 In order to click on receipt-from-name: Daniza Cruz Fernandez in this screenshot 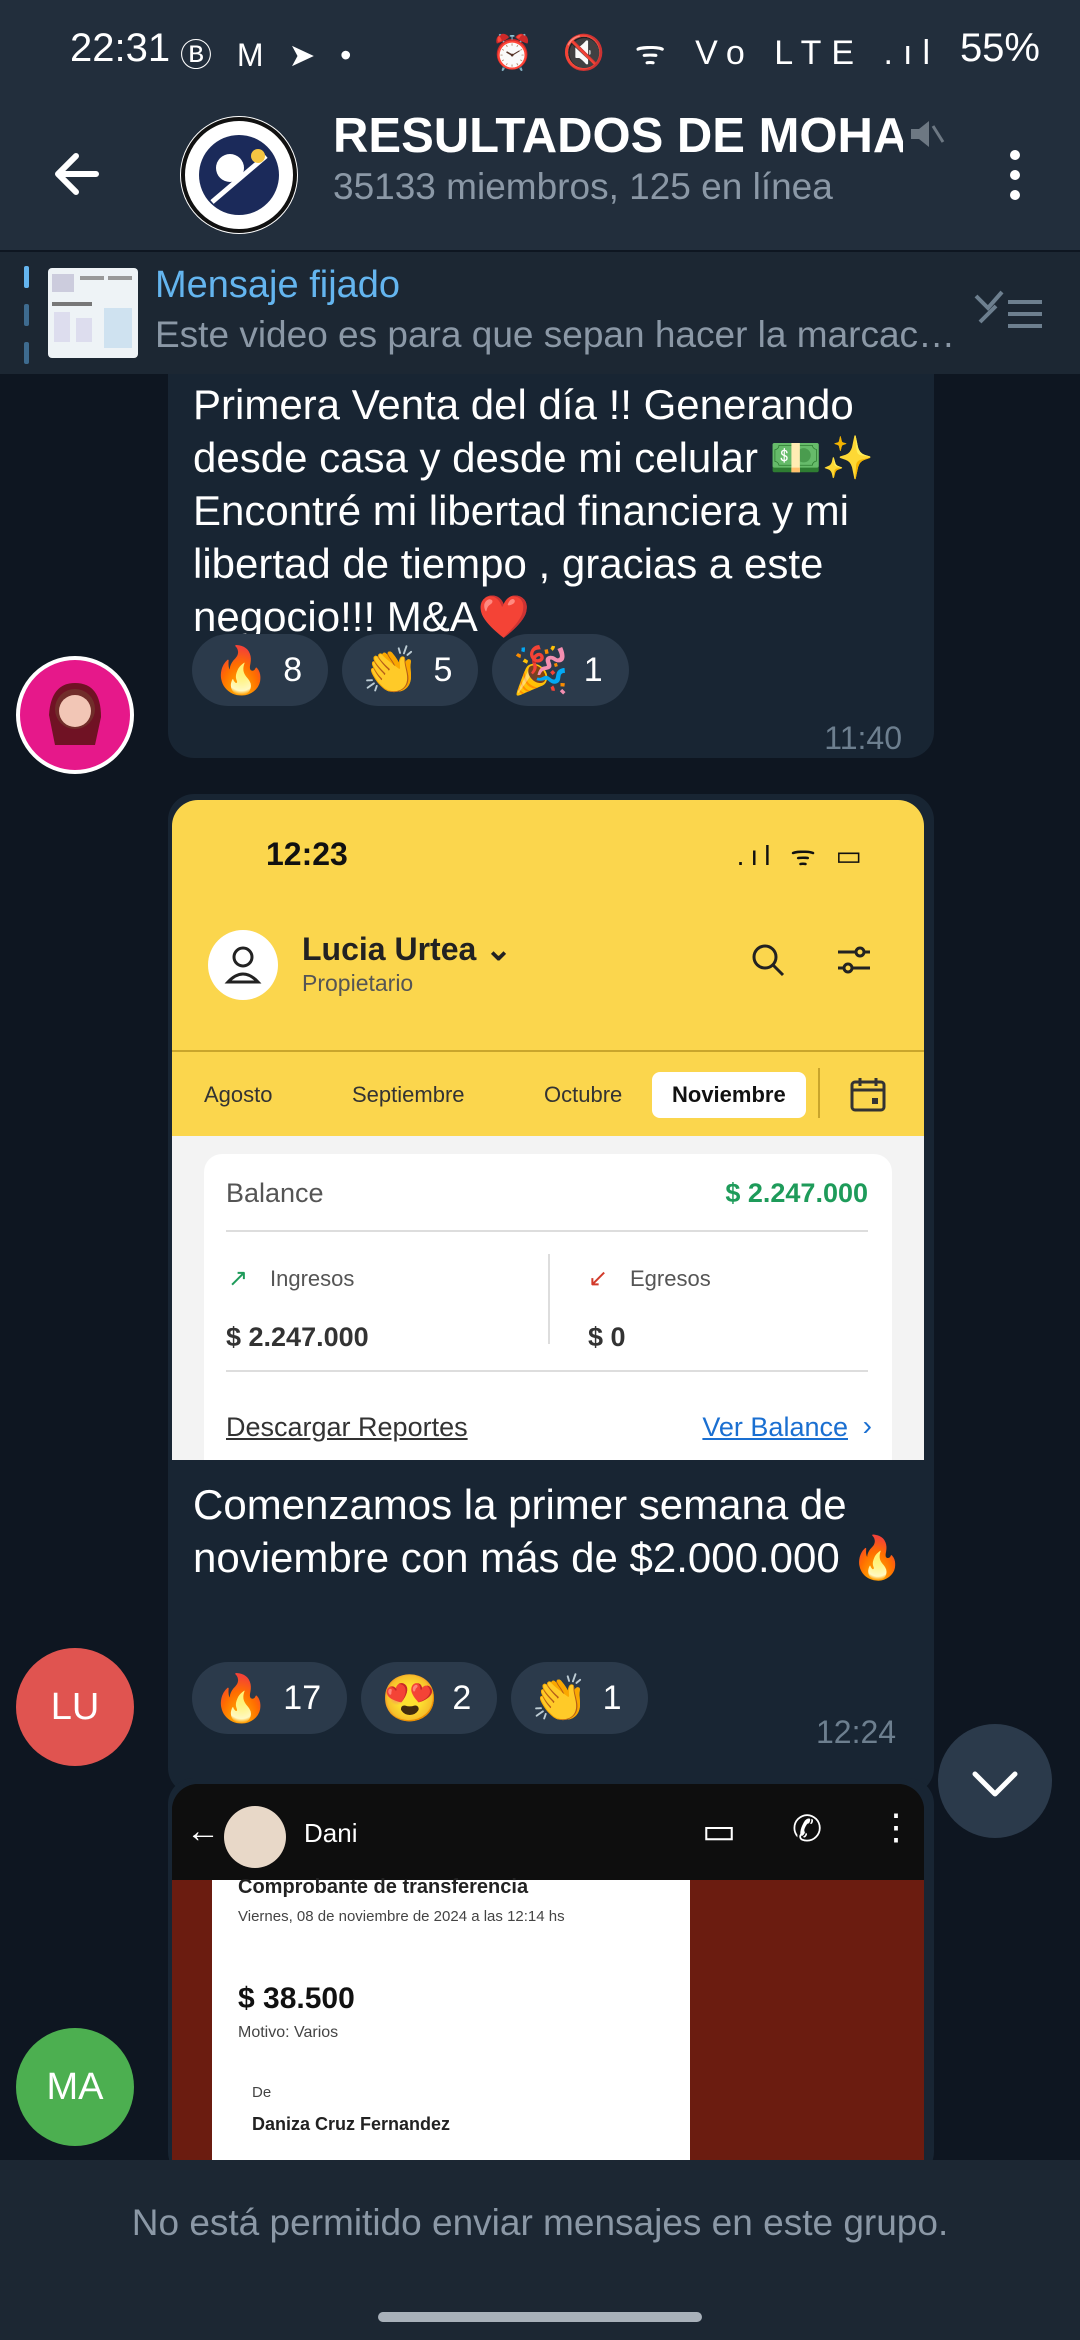, I will do `click(351, 2124)`.